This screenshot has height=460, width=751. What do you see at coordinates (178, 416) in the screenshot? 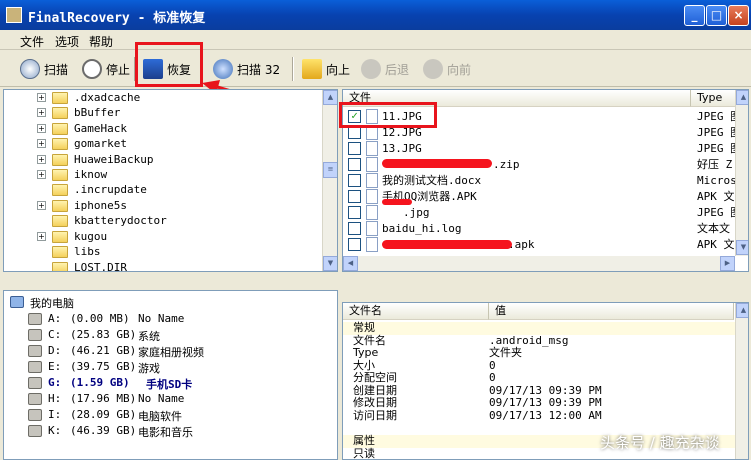
I see `drive-item: I: (28.09 GB) 电脑软件` at bounding box center [178, 416].